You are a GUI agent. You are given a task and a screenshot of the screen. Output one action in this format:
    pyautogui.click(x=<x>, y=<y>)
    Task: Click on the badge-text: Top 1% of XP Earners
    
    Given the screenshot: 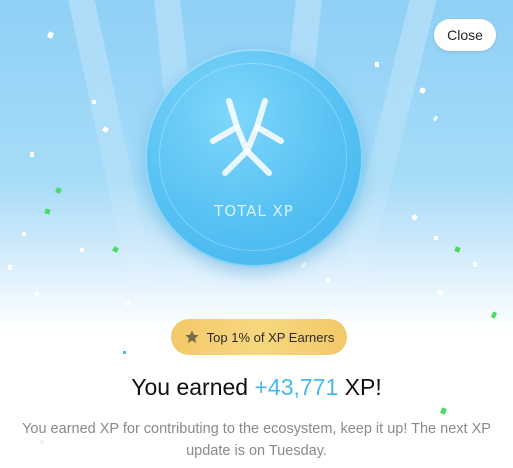 What is the action you would take?
    pyautogui.click(x=270, y=337)
    